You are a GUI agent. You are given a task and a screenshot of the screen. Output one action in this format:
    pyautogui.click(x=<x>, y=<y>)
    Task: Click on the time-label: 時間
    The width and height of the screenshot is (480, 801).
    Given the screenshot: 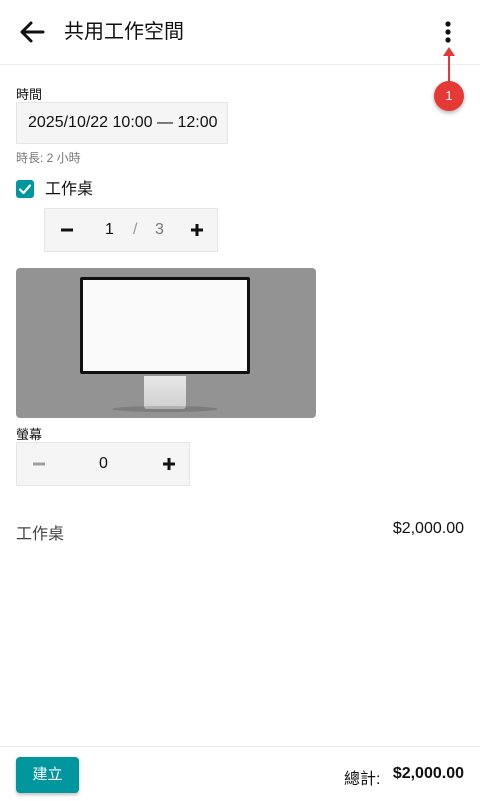 What is the action you would take?
    pyautogui.click(x=29, y=94)
    